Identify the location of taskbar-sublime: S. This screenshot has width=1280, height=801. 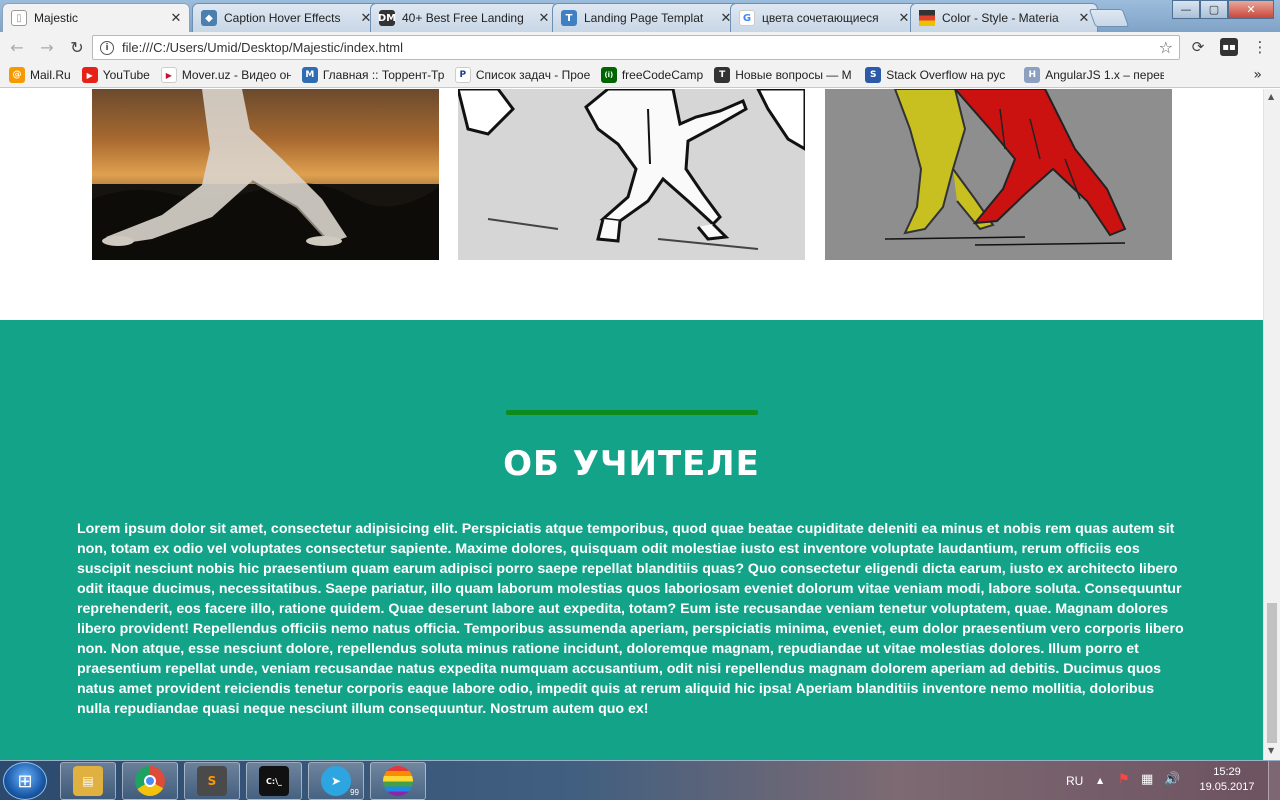
(212, 781).